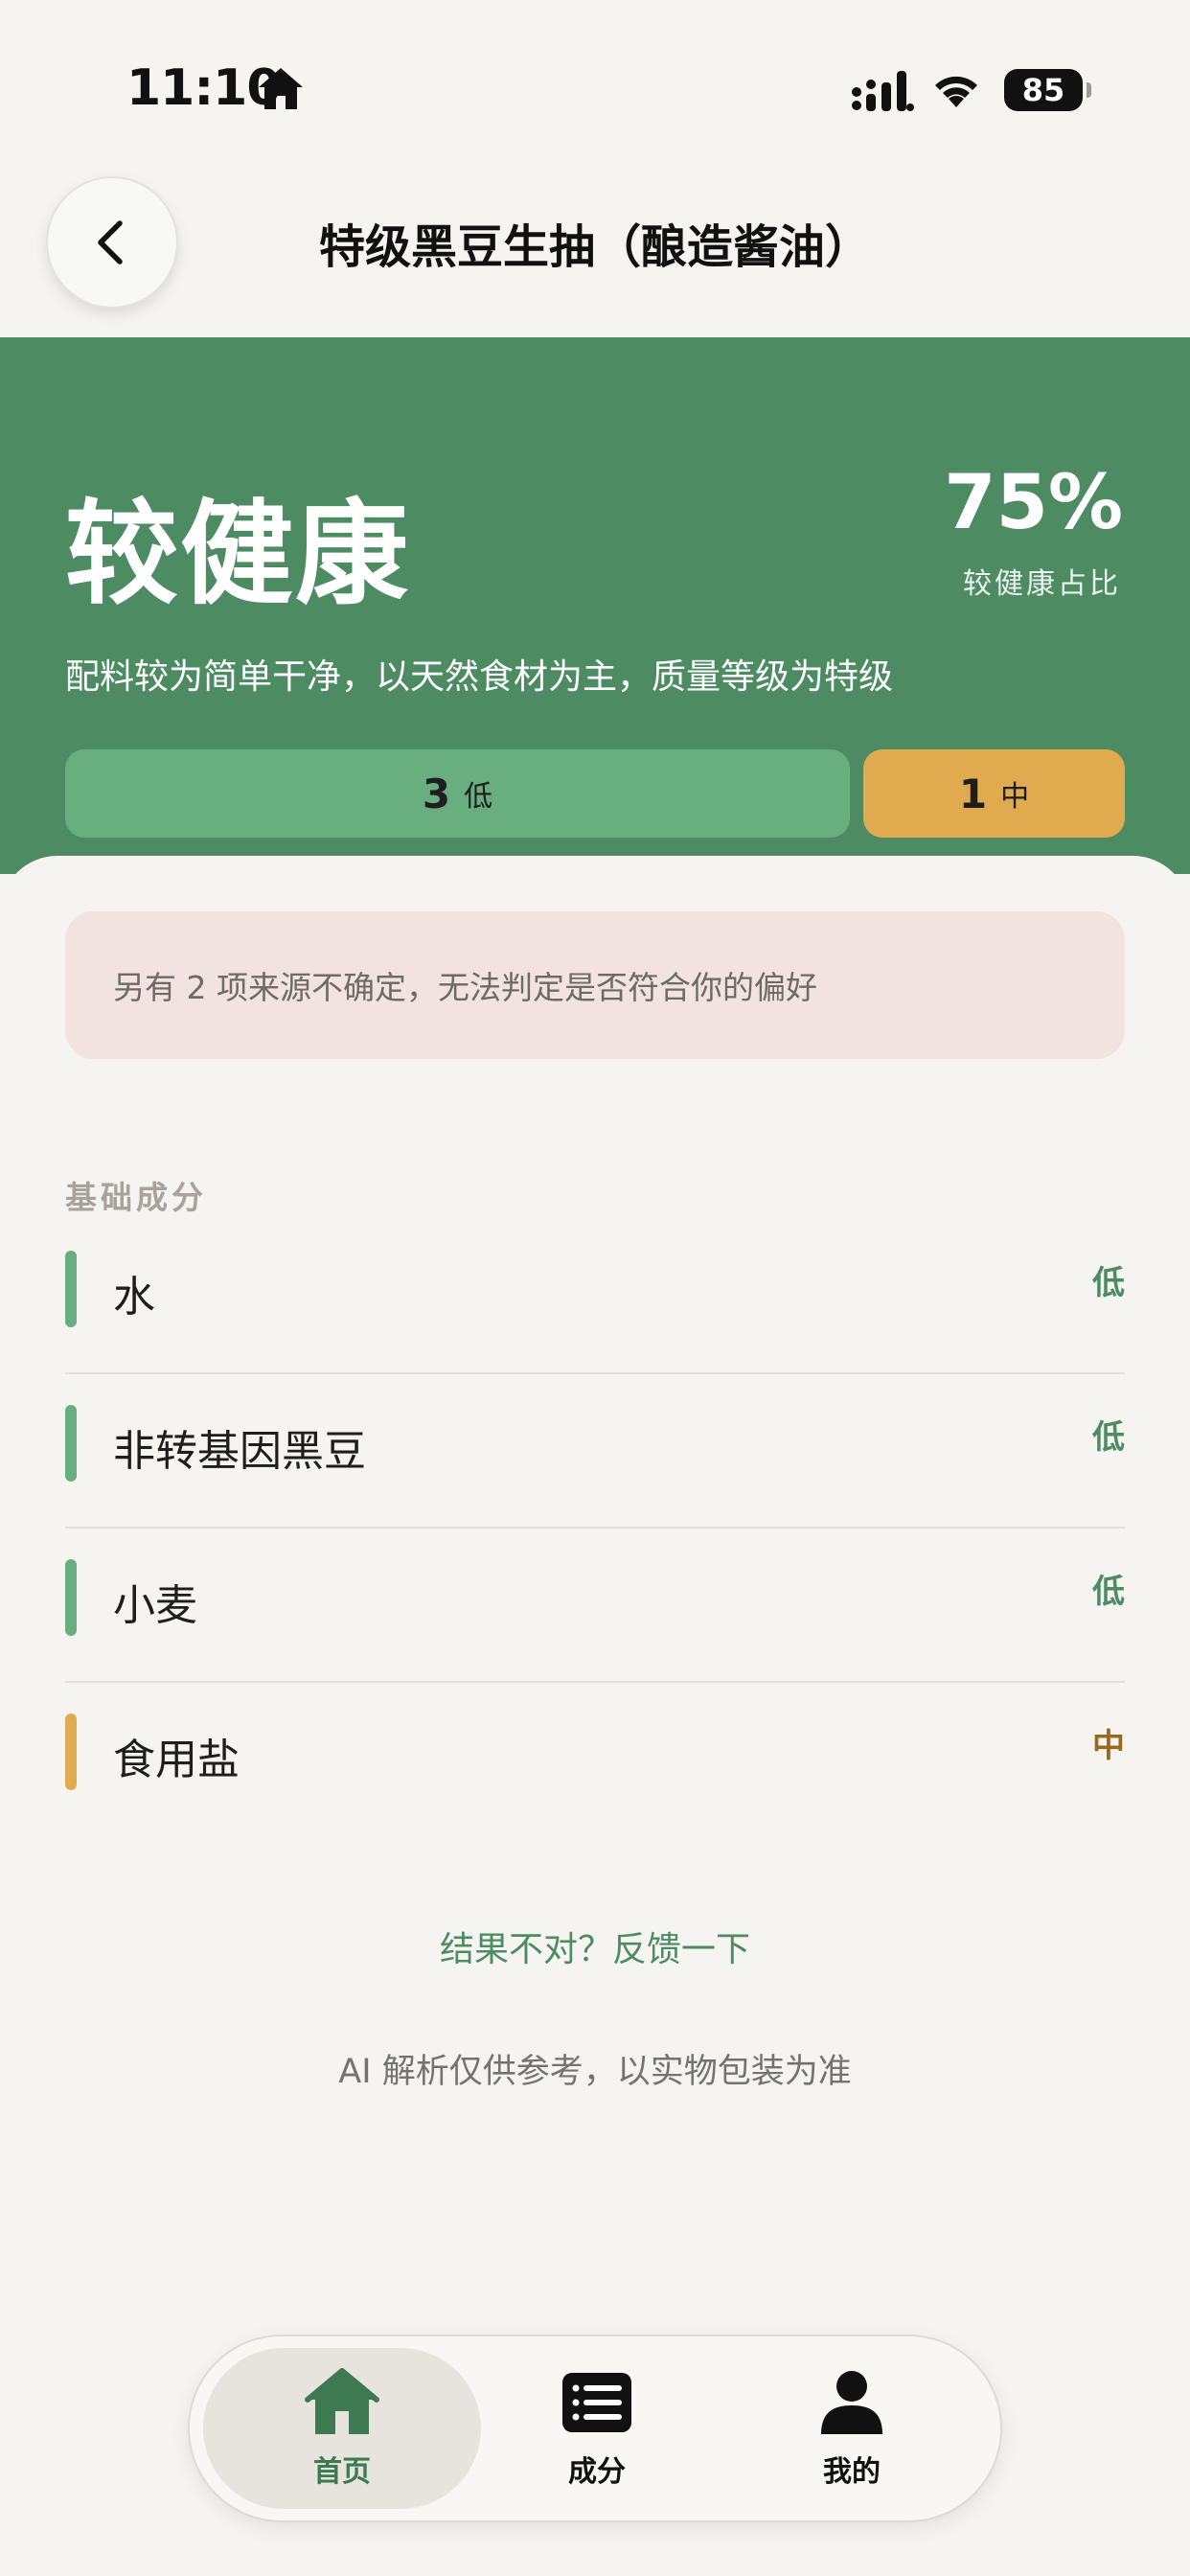 The width and height of the screenshot is (1190, 2576). I want to click on ingredient-name: 小麦, so click(155, 1605).